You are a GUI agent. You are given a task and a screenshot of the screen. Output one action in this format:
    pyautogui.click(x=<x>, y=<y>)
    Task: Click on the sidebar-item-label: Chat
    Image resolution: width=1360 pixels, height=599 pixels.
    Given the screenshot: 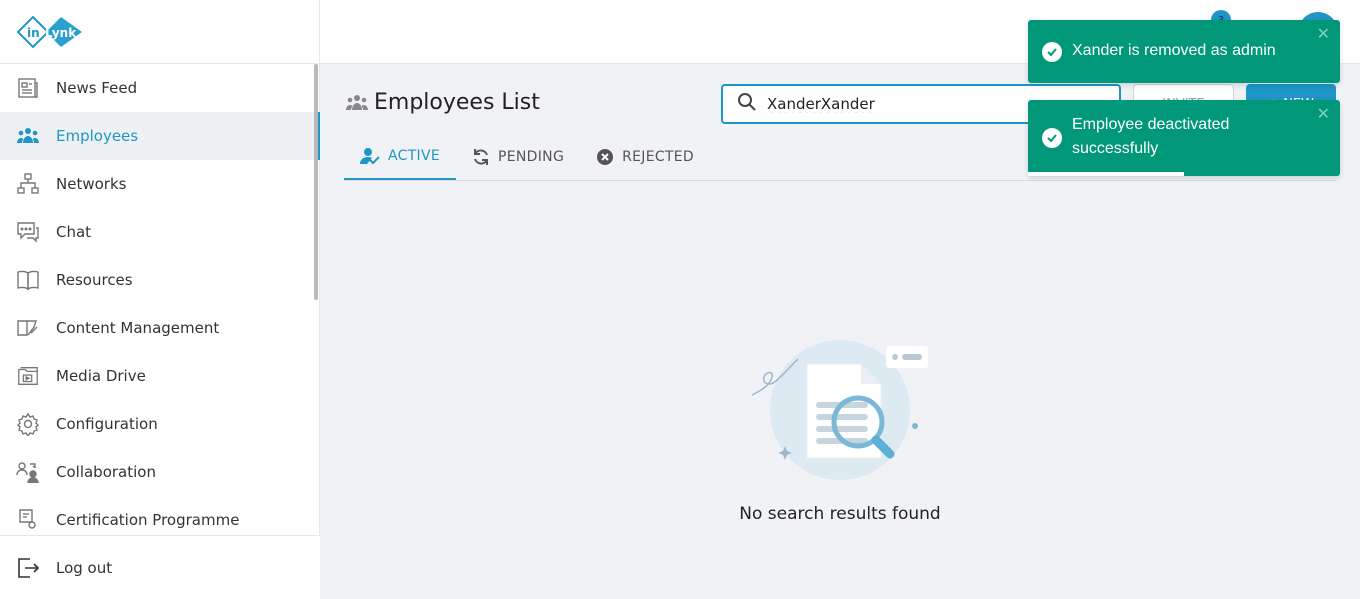 What is the action you would take?
    pyautogui.click(x=74, y=232)
    